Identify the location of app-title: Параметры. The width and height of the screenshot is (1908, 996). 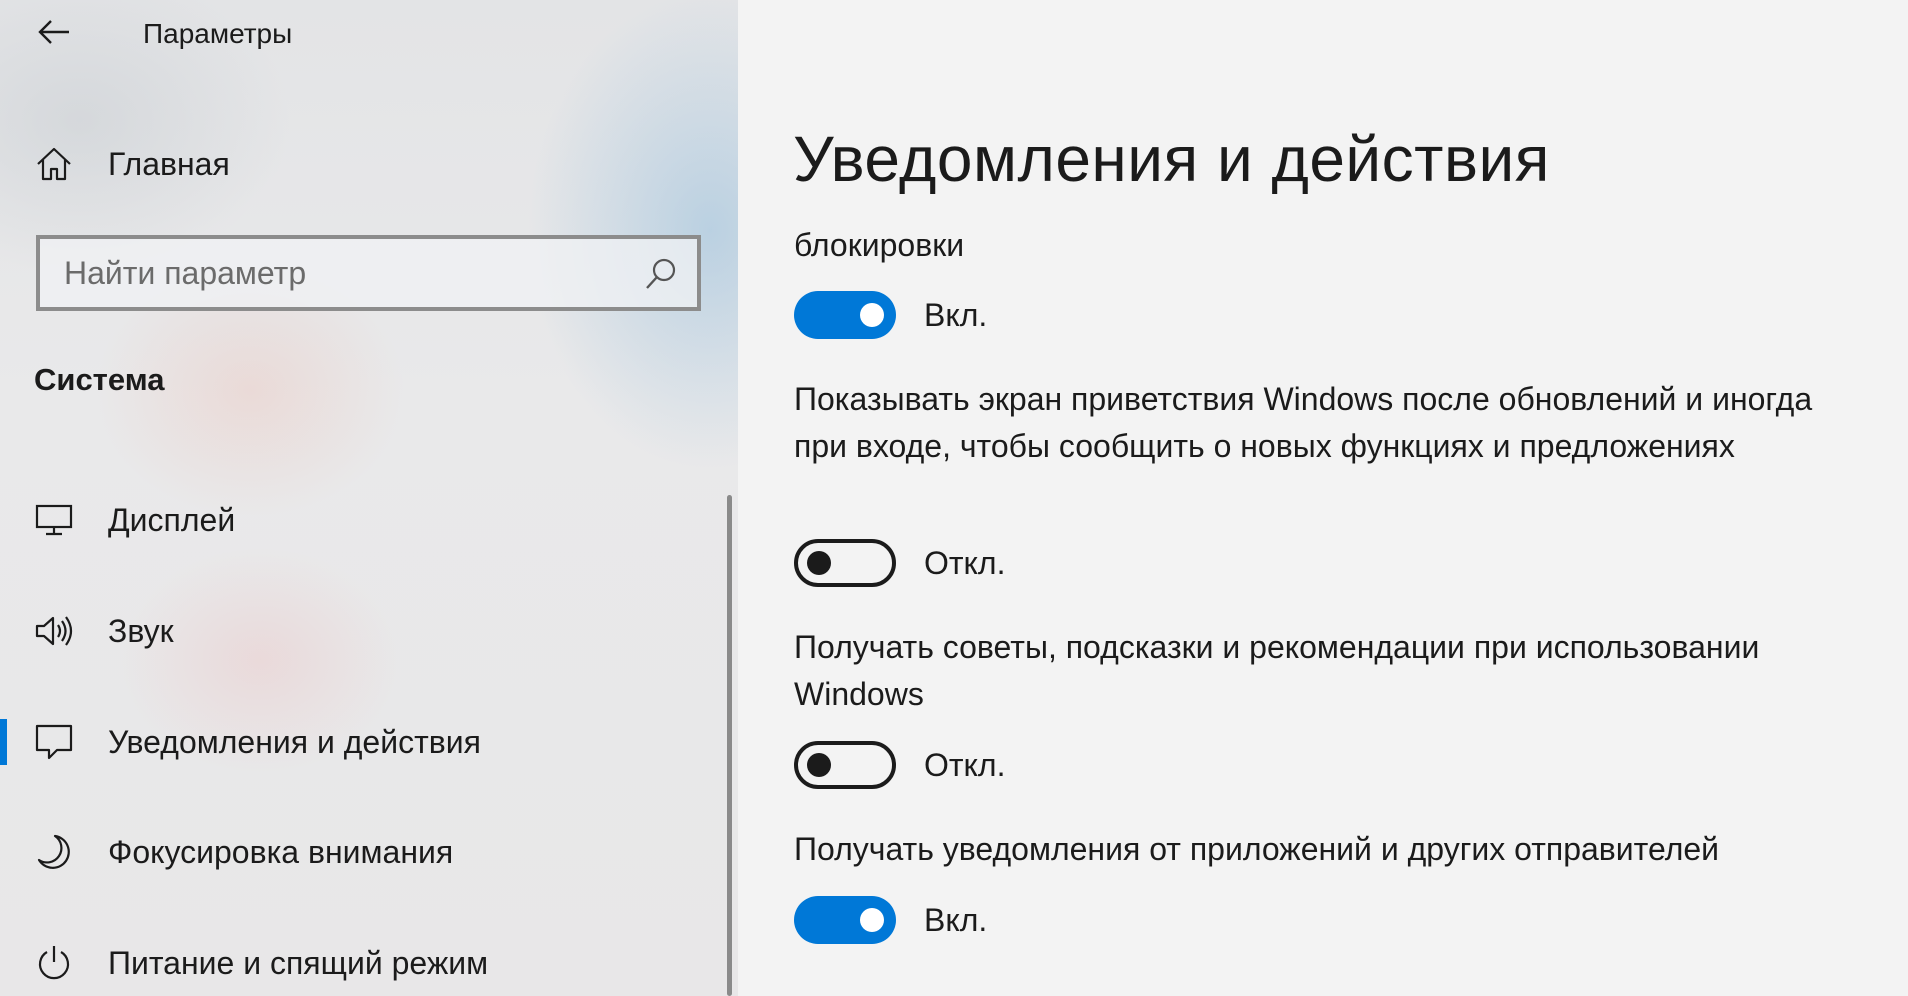
(218, 33).